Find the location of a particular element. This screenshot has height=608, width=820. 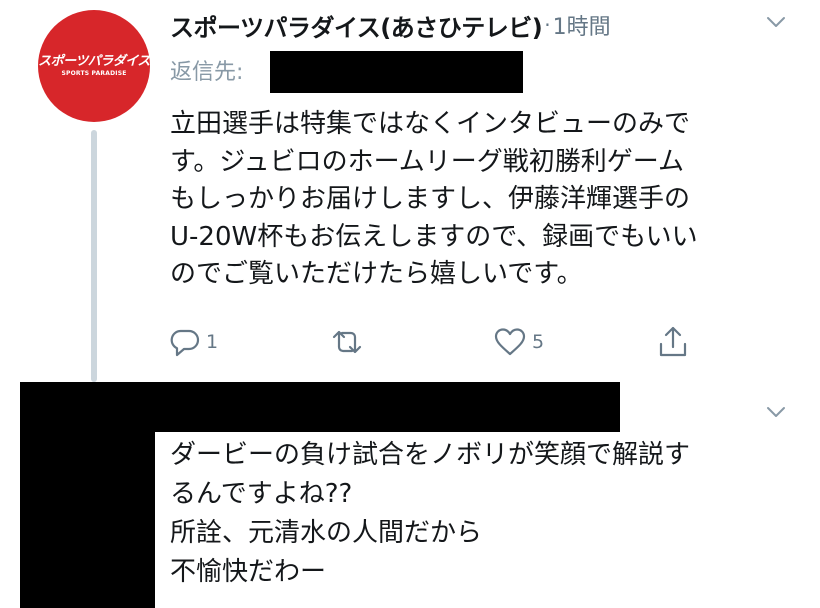

retweet-icon is located at coordinates (347, 342).